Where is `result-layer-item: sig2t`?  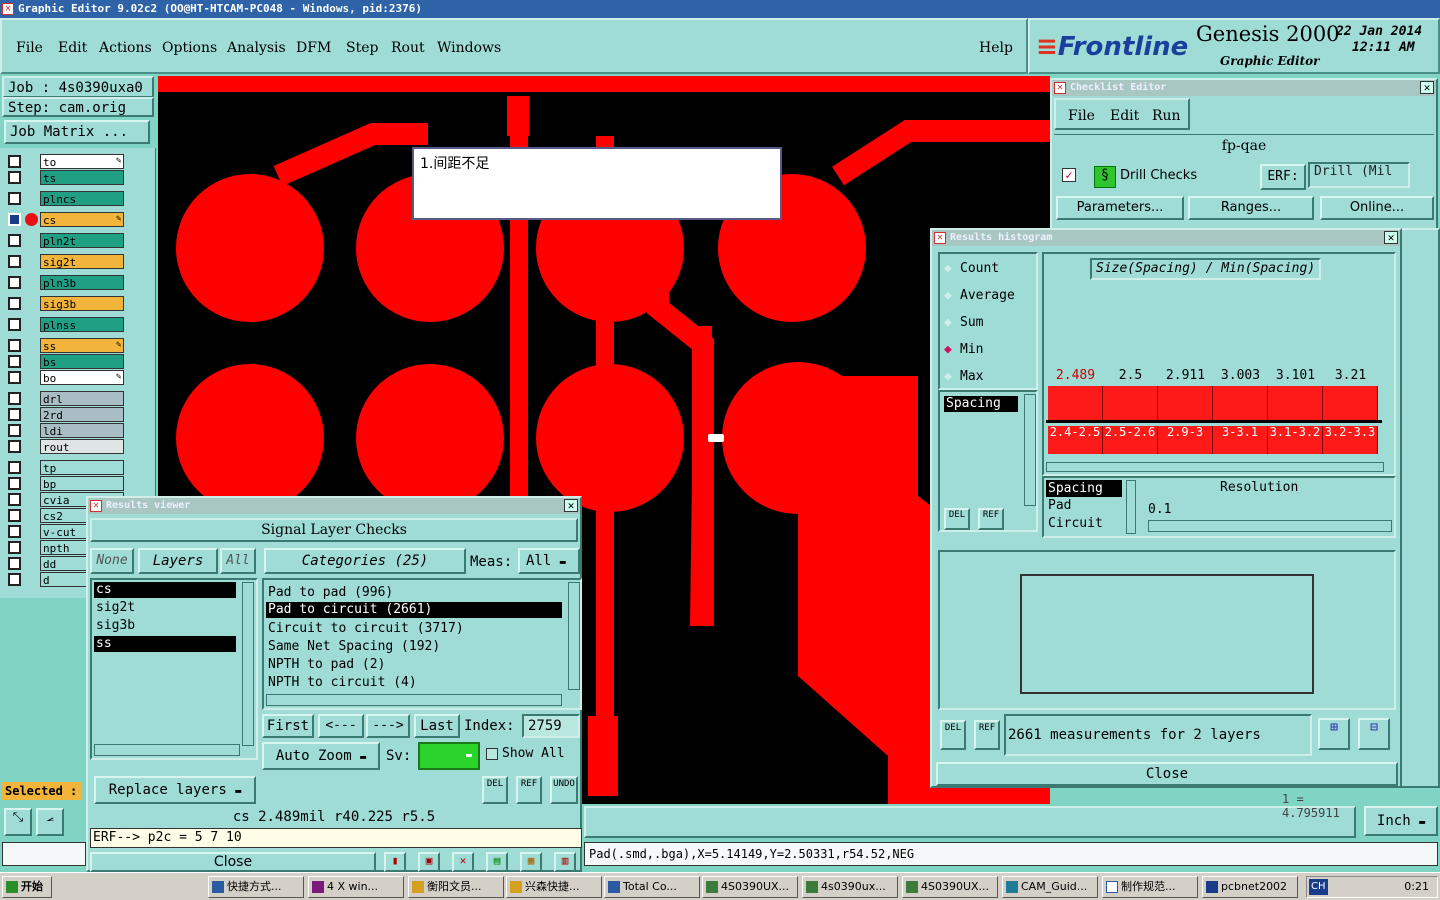
result-layer-item: sig2t is located at coordinates (165, 608).